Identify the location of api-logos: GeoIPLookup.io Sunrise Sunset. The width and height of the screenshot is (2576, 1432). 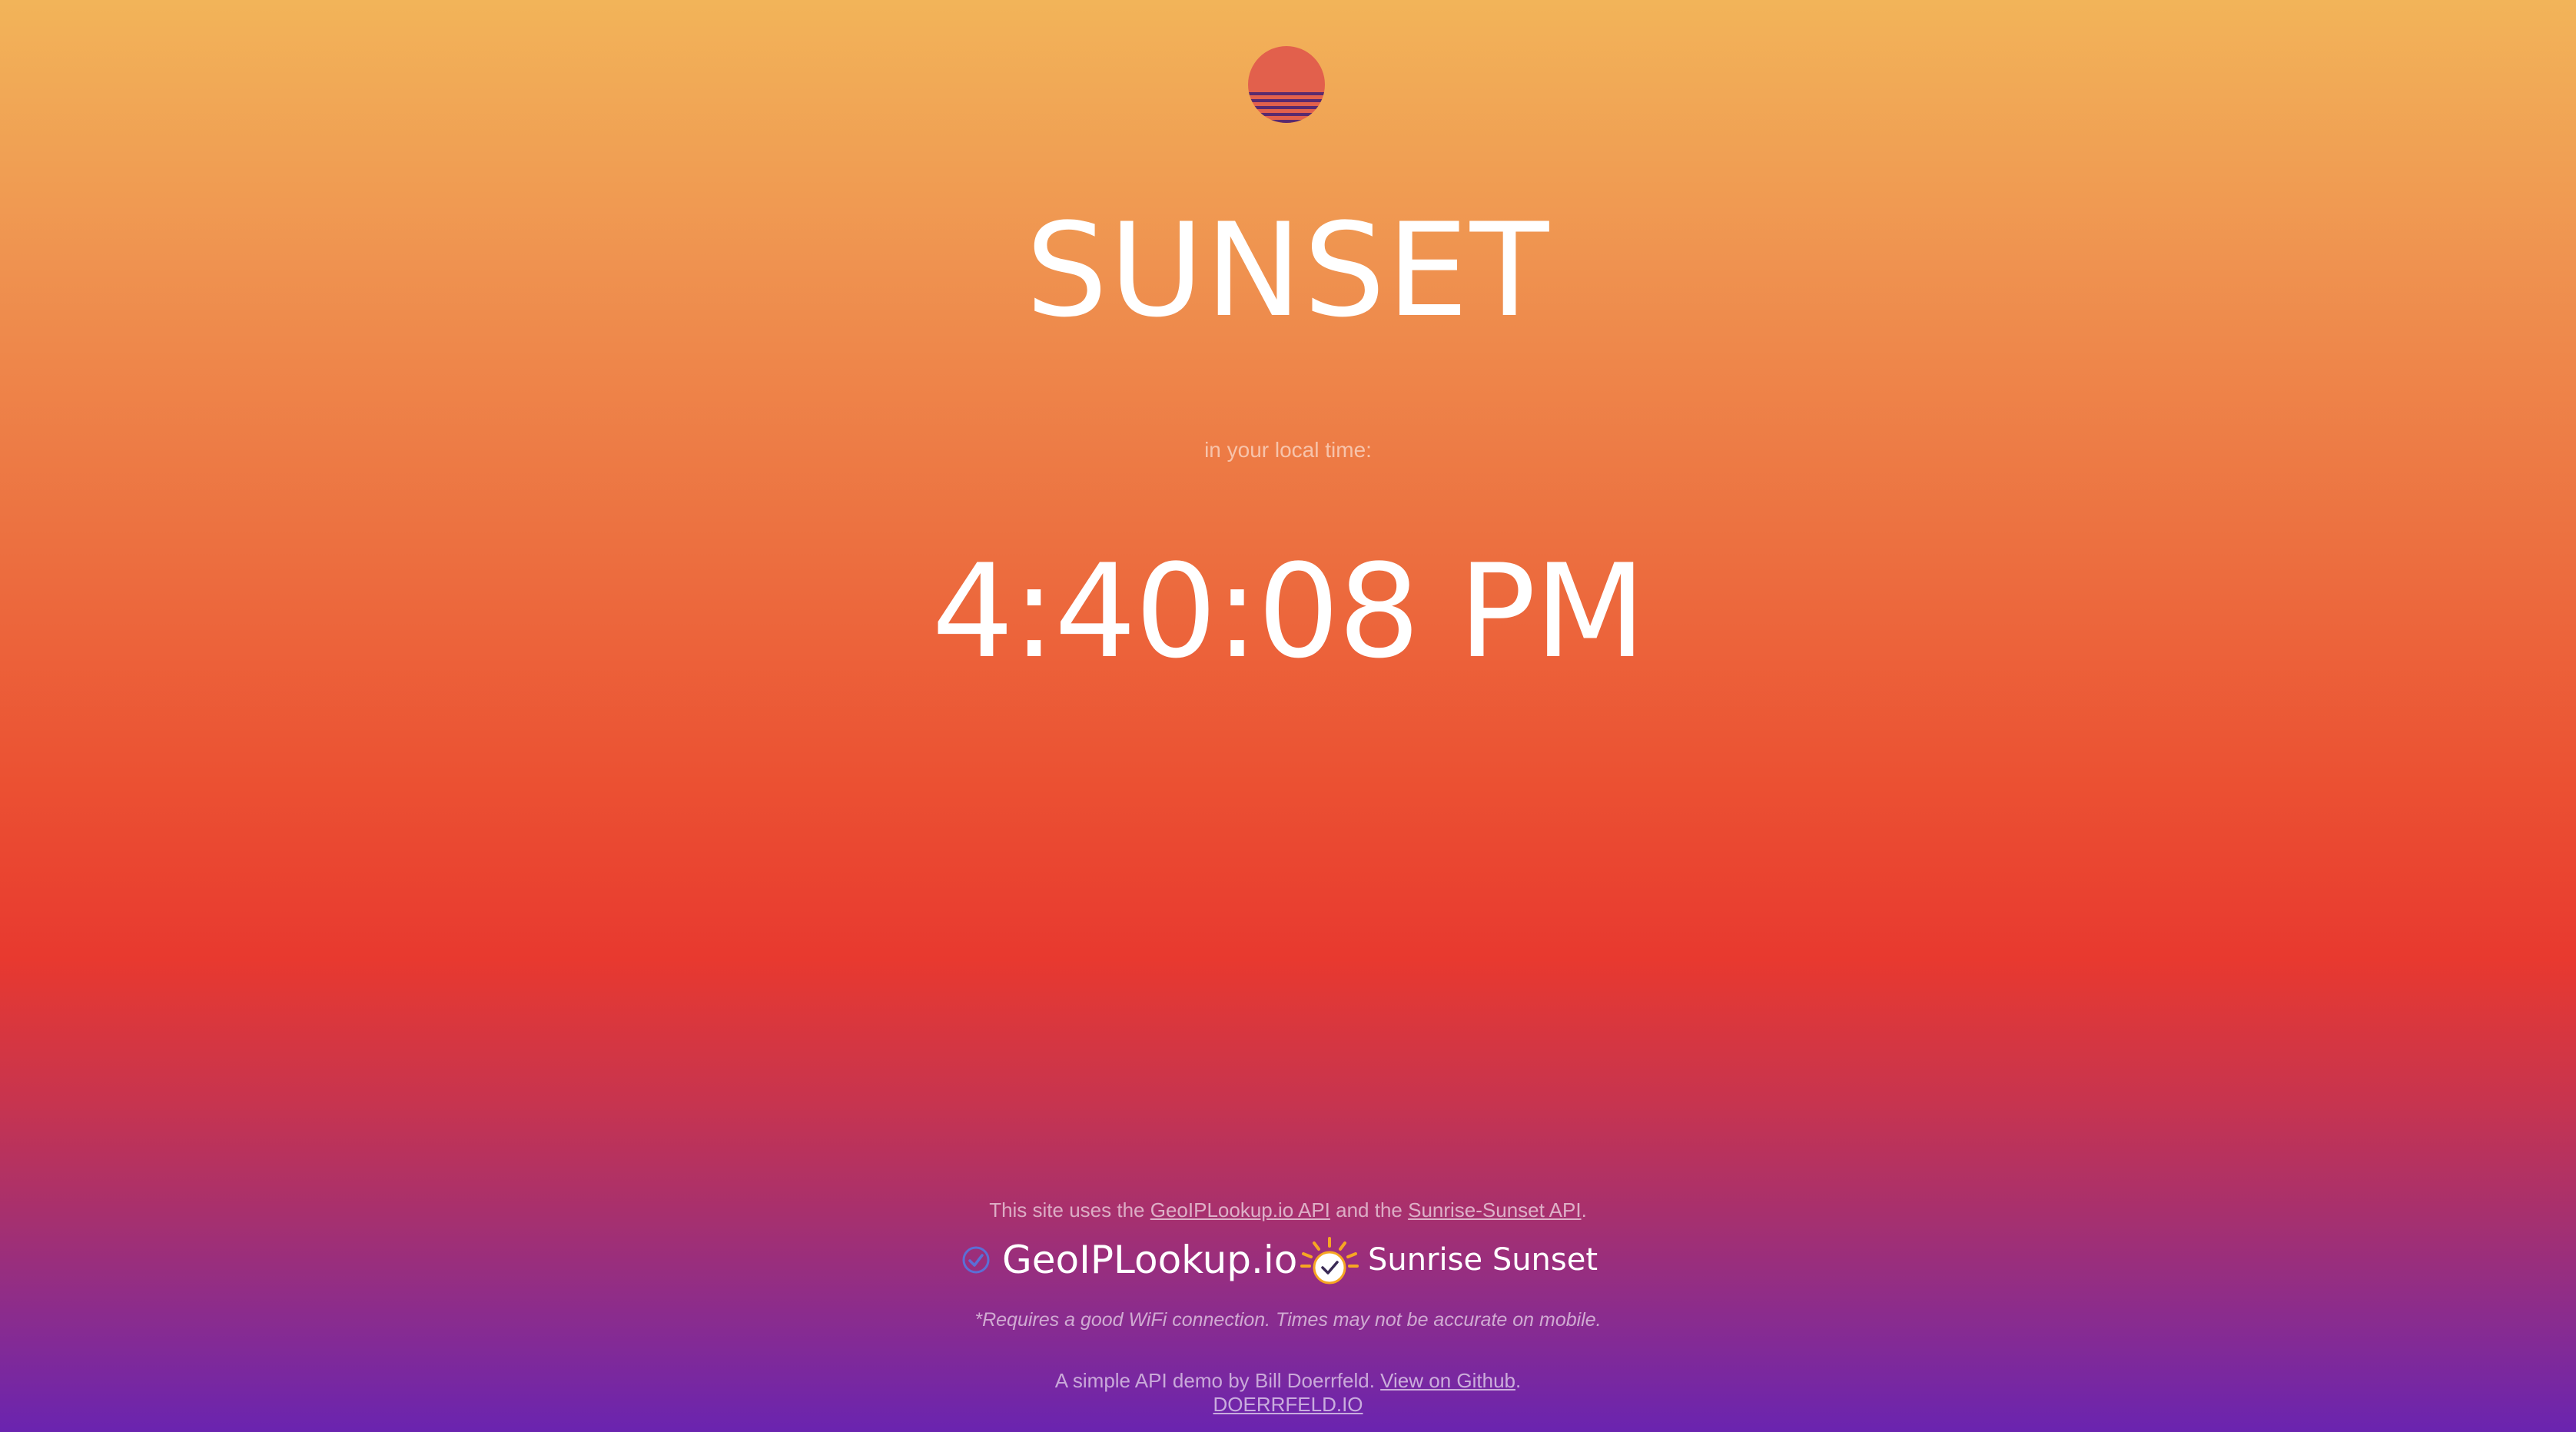
(1288, 1259).